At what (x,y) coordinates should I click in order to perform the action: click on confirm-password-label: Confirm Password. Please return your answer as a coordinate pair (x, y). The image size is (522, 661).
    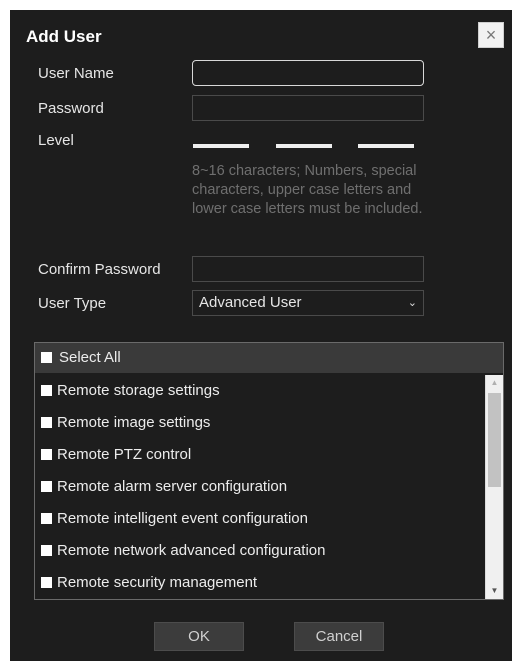
    Looking at the image, I should click on (99, 269).